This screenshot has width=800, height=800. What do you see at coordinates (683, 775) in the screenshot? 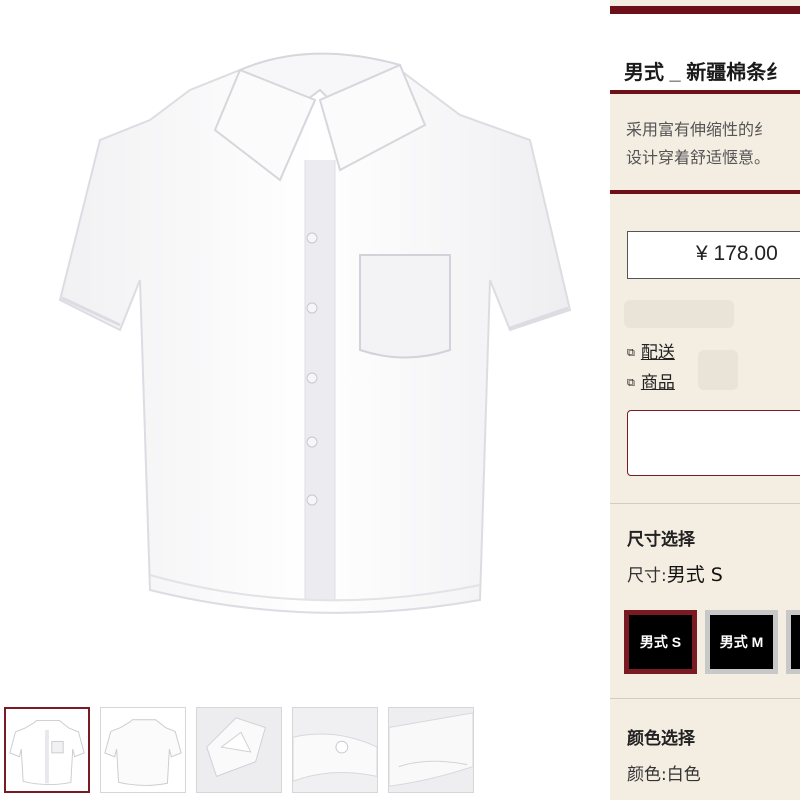
I see `color-value: 白色` at bounding box center [683, 775].